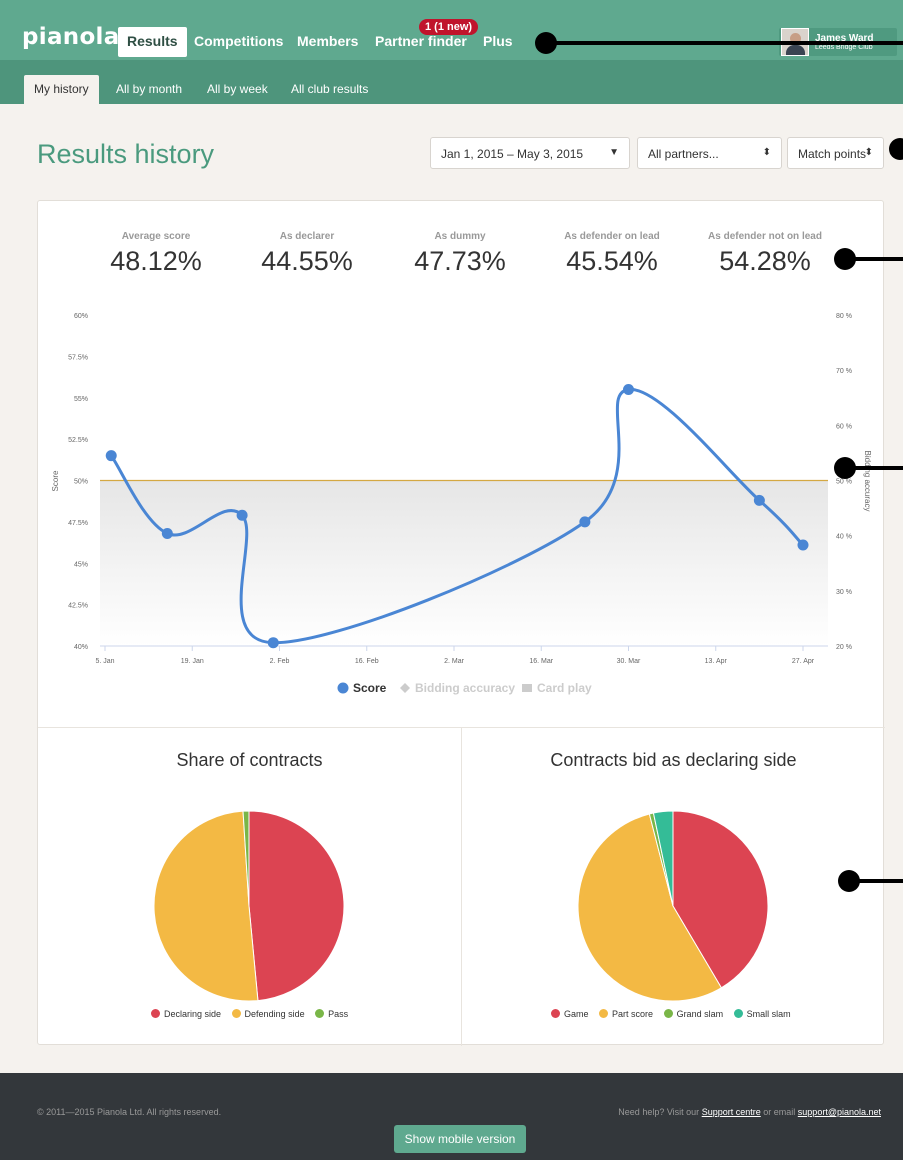 Image resolution: width=903 pixels, height=1160 pixels. Describe the element at coordinates (832, 154) in the screenshot. I see `scoring-value: Match points` at that location.